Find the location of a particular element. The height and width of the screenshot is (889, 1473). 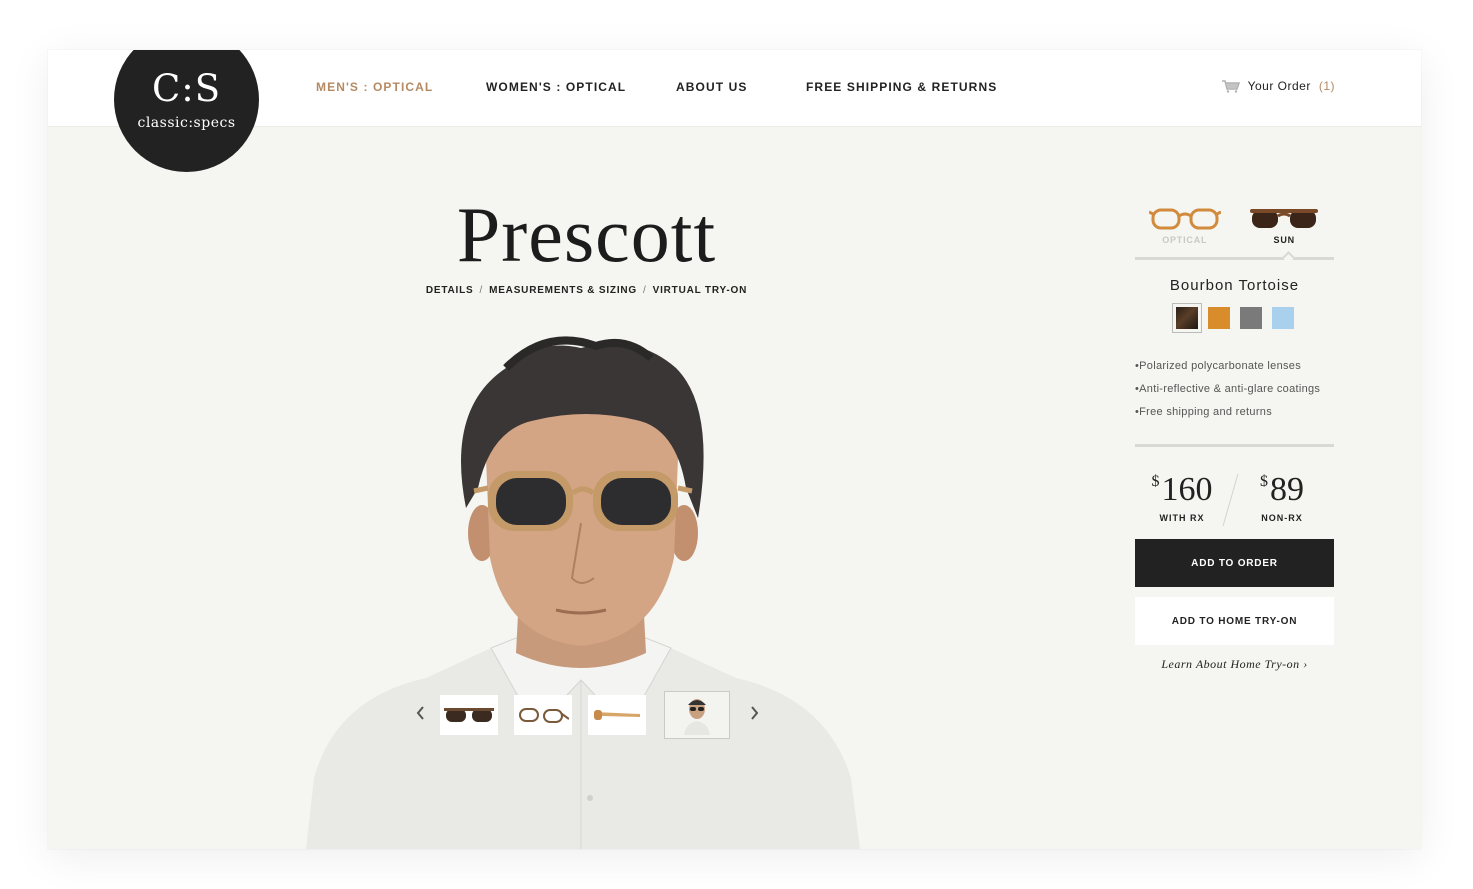

swatch-amber is located at coordinates (1218, 318).